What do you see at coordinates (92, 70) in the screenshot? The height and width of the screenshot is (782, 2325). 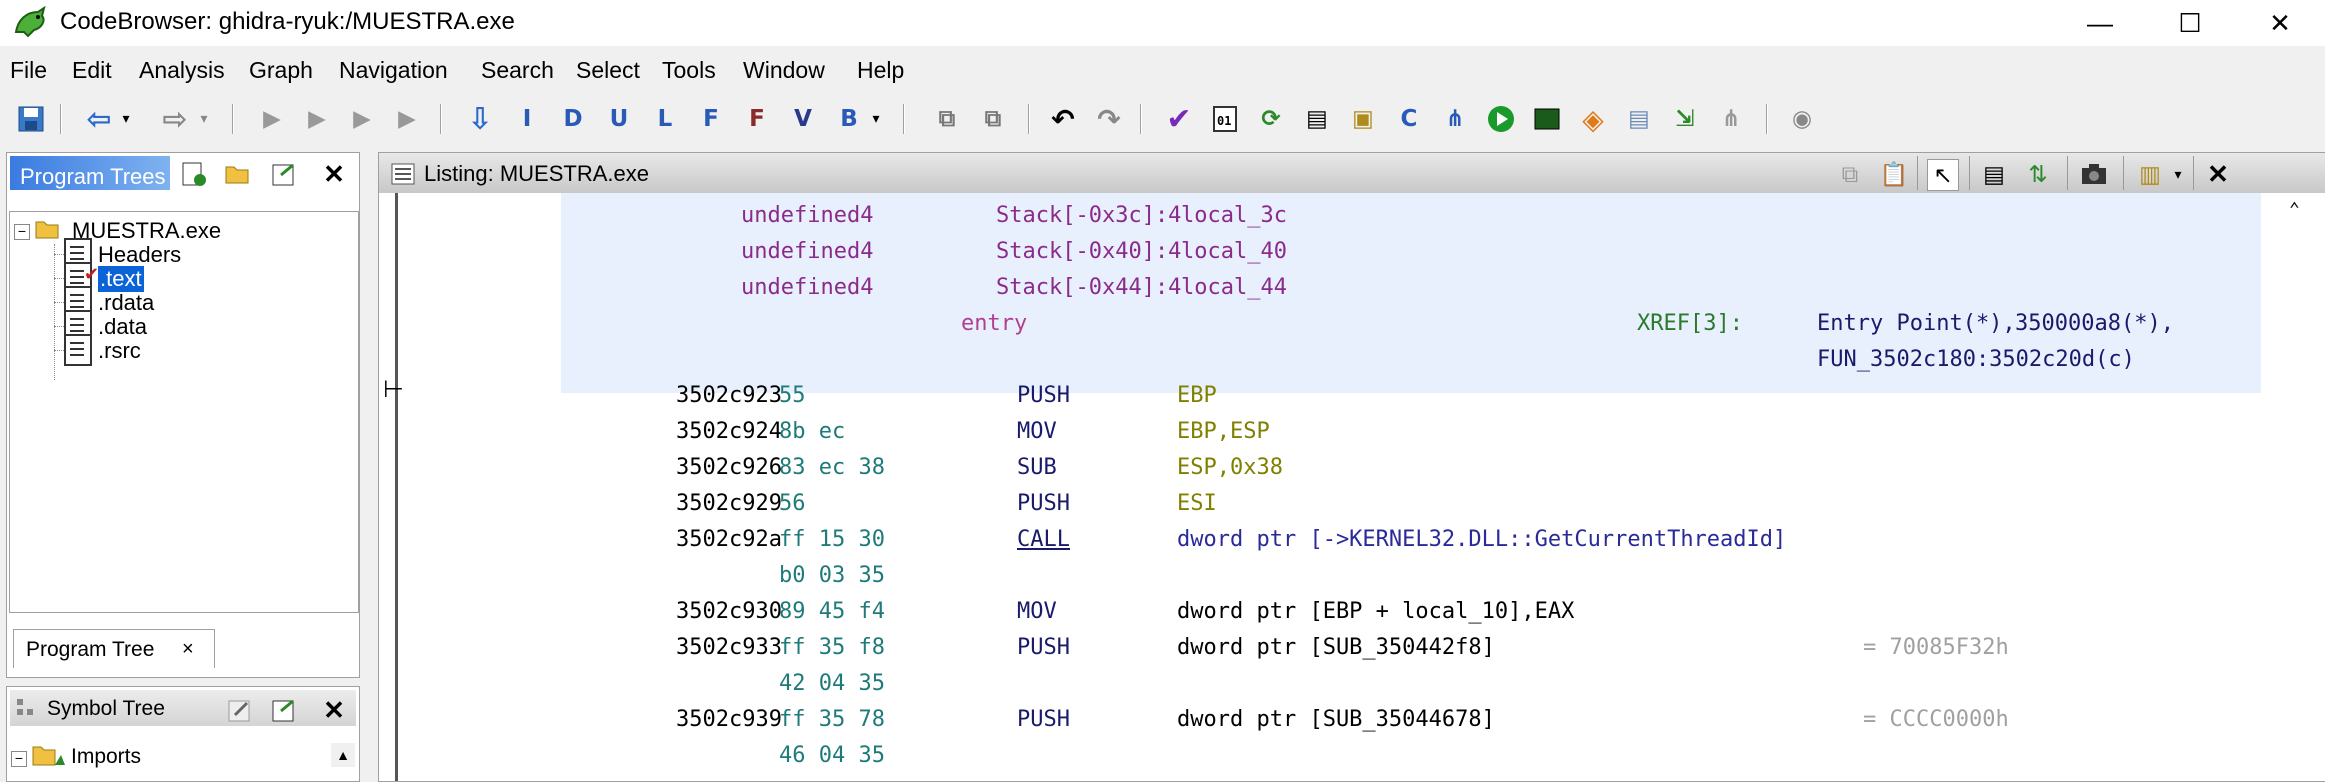 I see `menu-edit: Edit` at bounding box center [92, 70].